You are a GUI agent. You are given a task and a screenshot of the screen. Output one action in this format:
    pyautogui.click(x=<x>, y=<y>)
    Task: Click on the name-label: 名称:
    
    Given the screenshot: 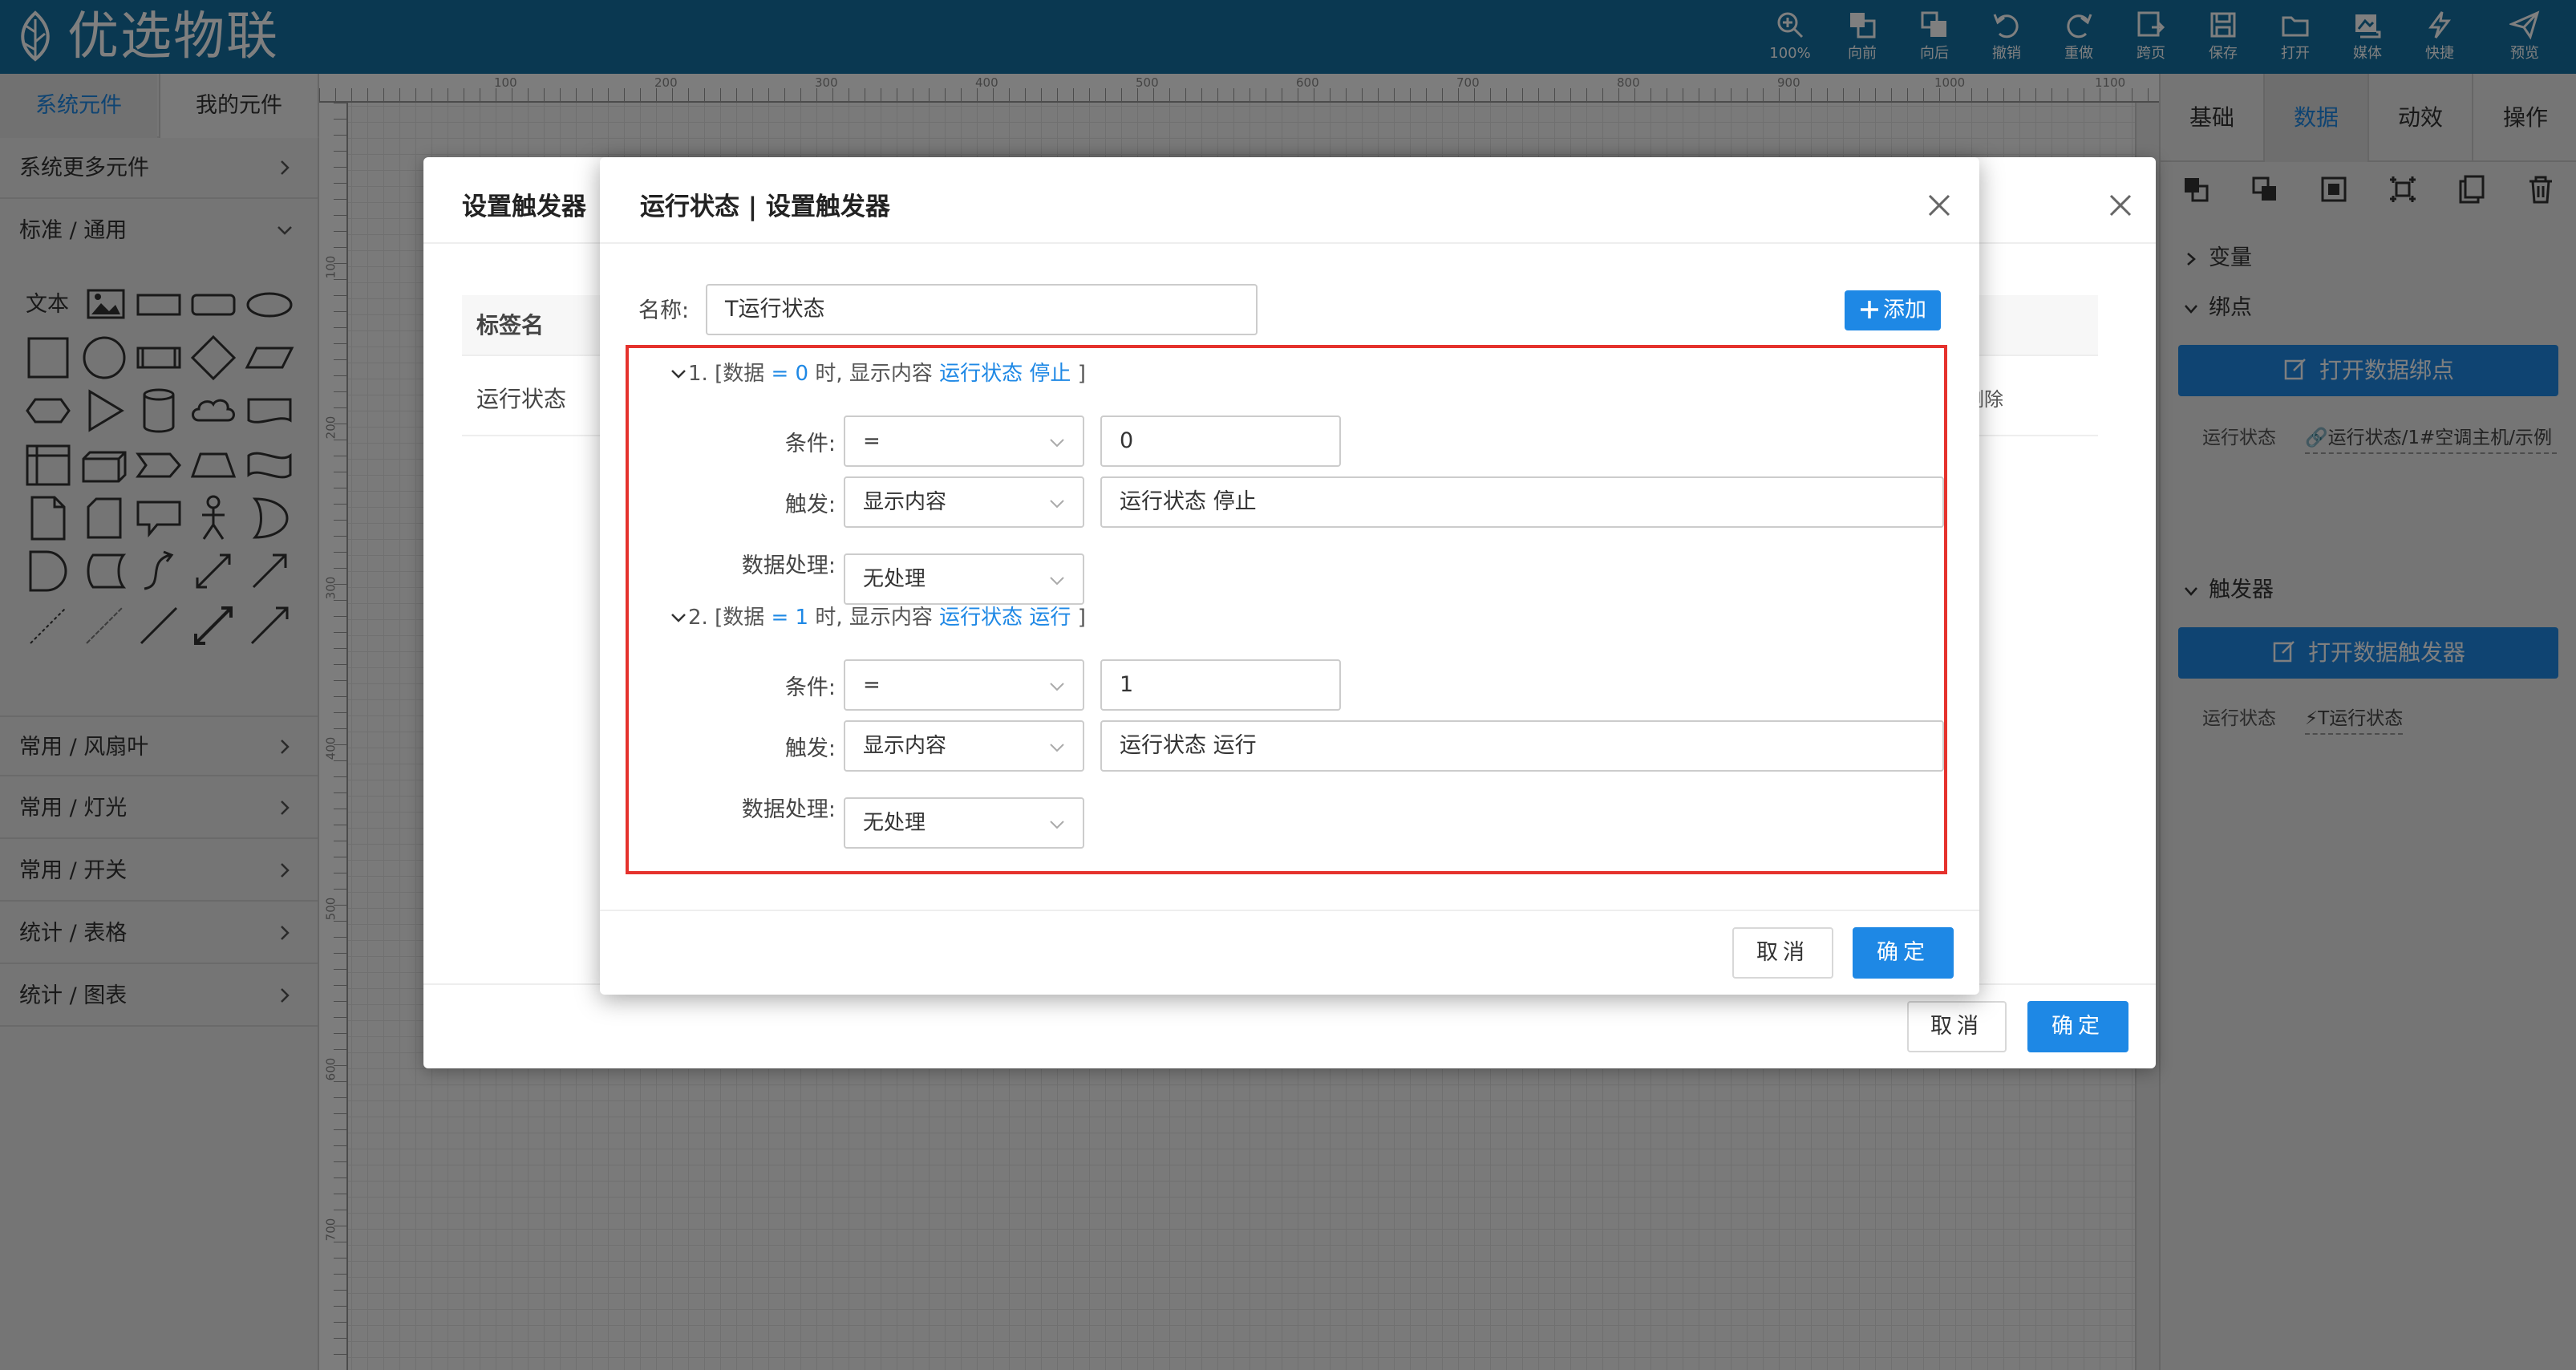 What is the action you would take?
    pyautogui.click(x=664, y=310)
    